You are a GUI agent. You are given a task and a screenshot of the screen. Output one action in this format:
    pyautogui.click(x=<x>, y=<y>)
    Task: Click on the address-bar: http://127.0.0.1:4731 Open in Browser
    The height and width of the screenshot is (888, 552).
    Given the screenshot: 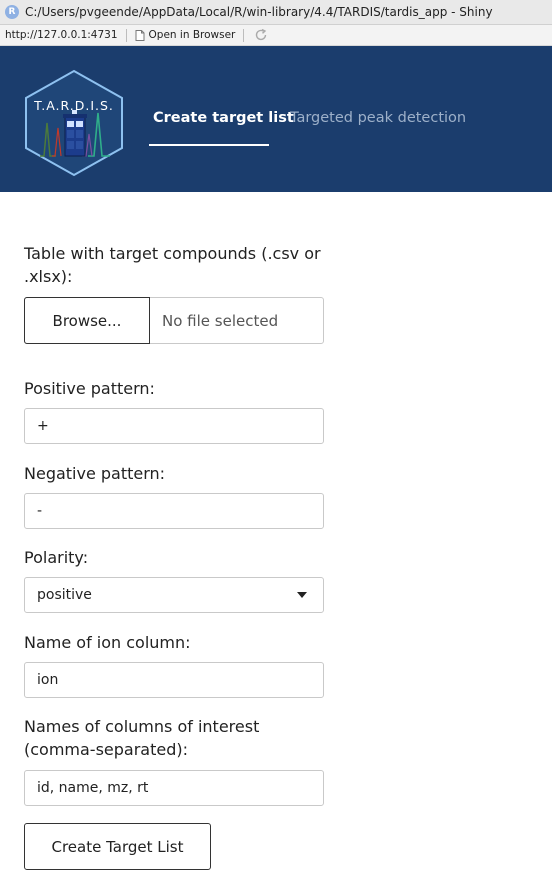 What is the action you would take?
    pyautogui.click(x=276, y=35)
    